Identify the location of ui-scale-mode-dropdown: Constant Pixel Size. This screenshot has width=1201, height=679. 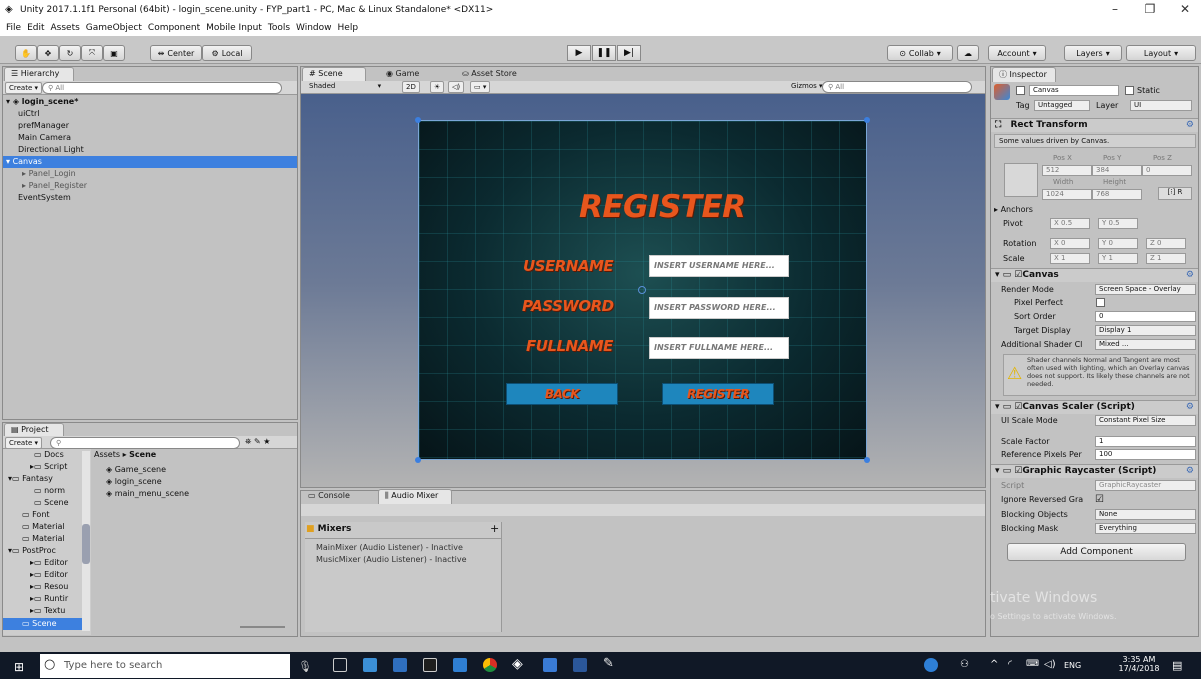
(1145, 420).